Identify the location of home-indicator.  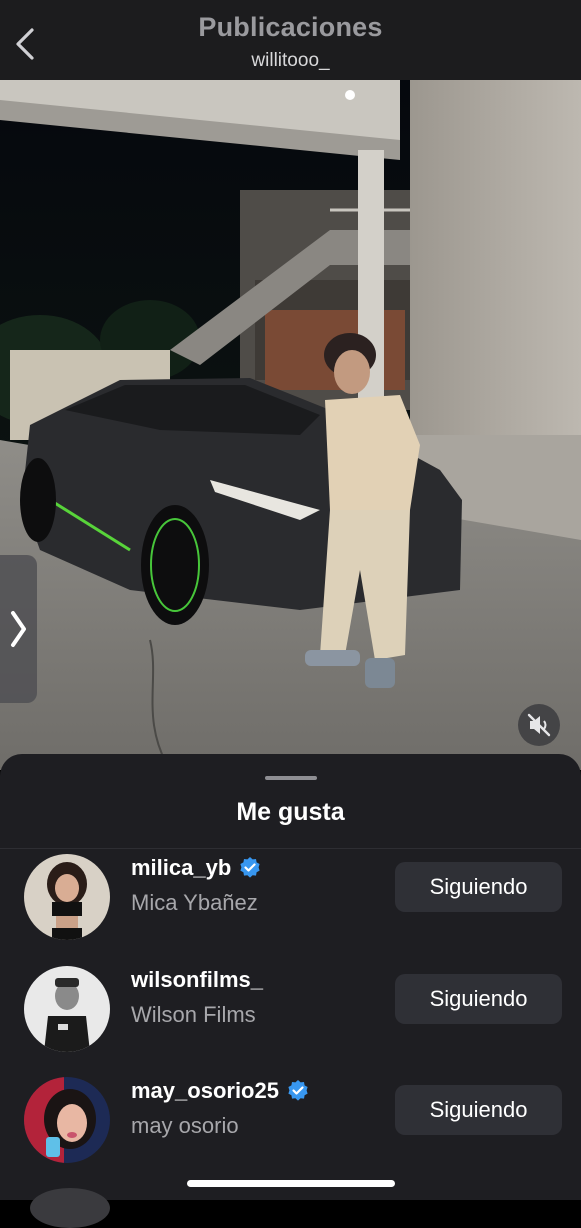
(291, 1183).